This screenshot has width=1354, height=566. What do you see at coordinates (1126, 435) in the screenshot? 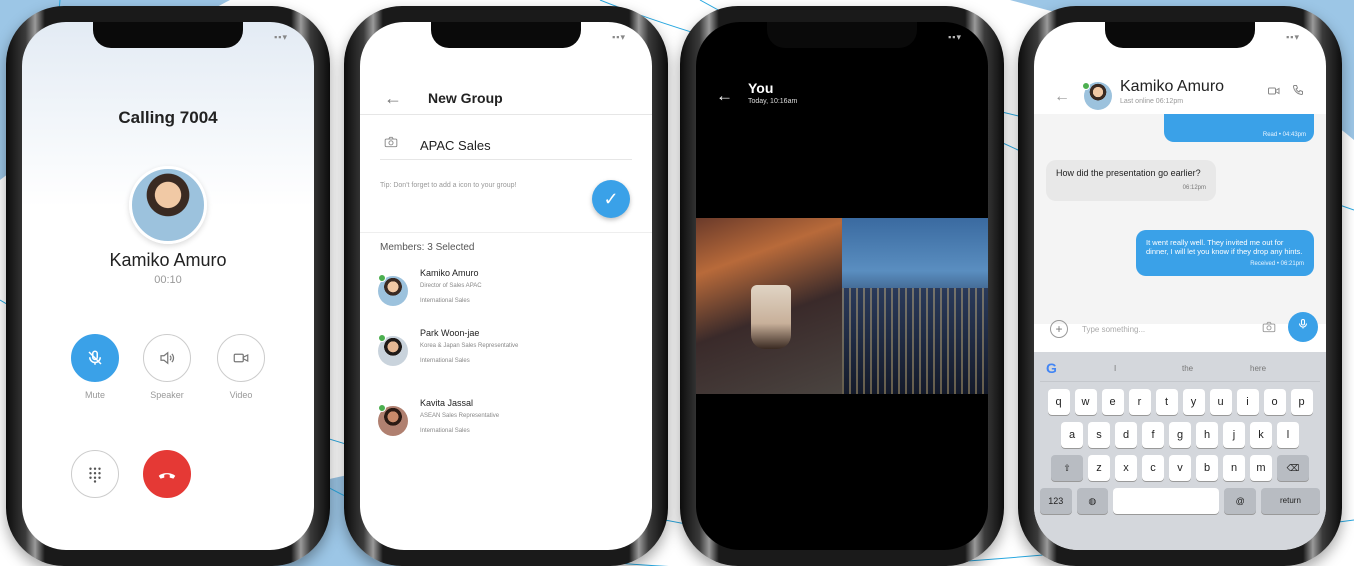
I see `key: d` at bounding box center [1126, 435].